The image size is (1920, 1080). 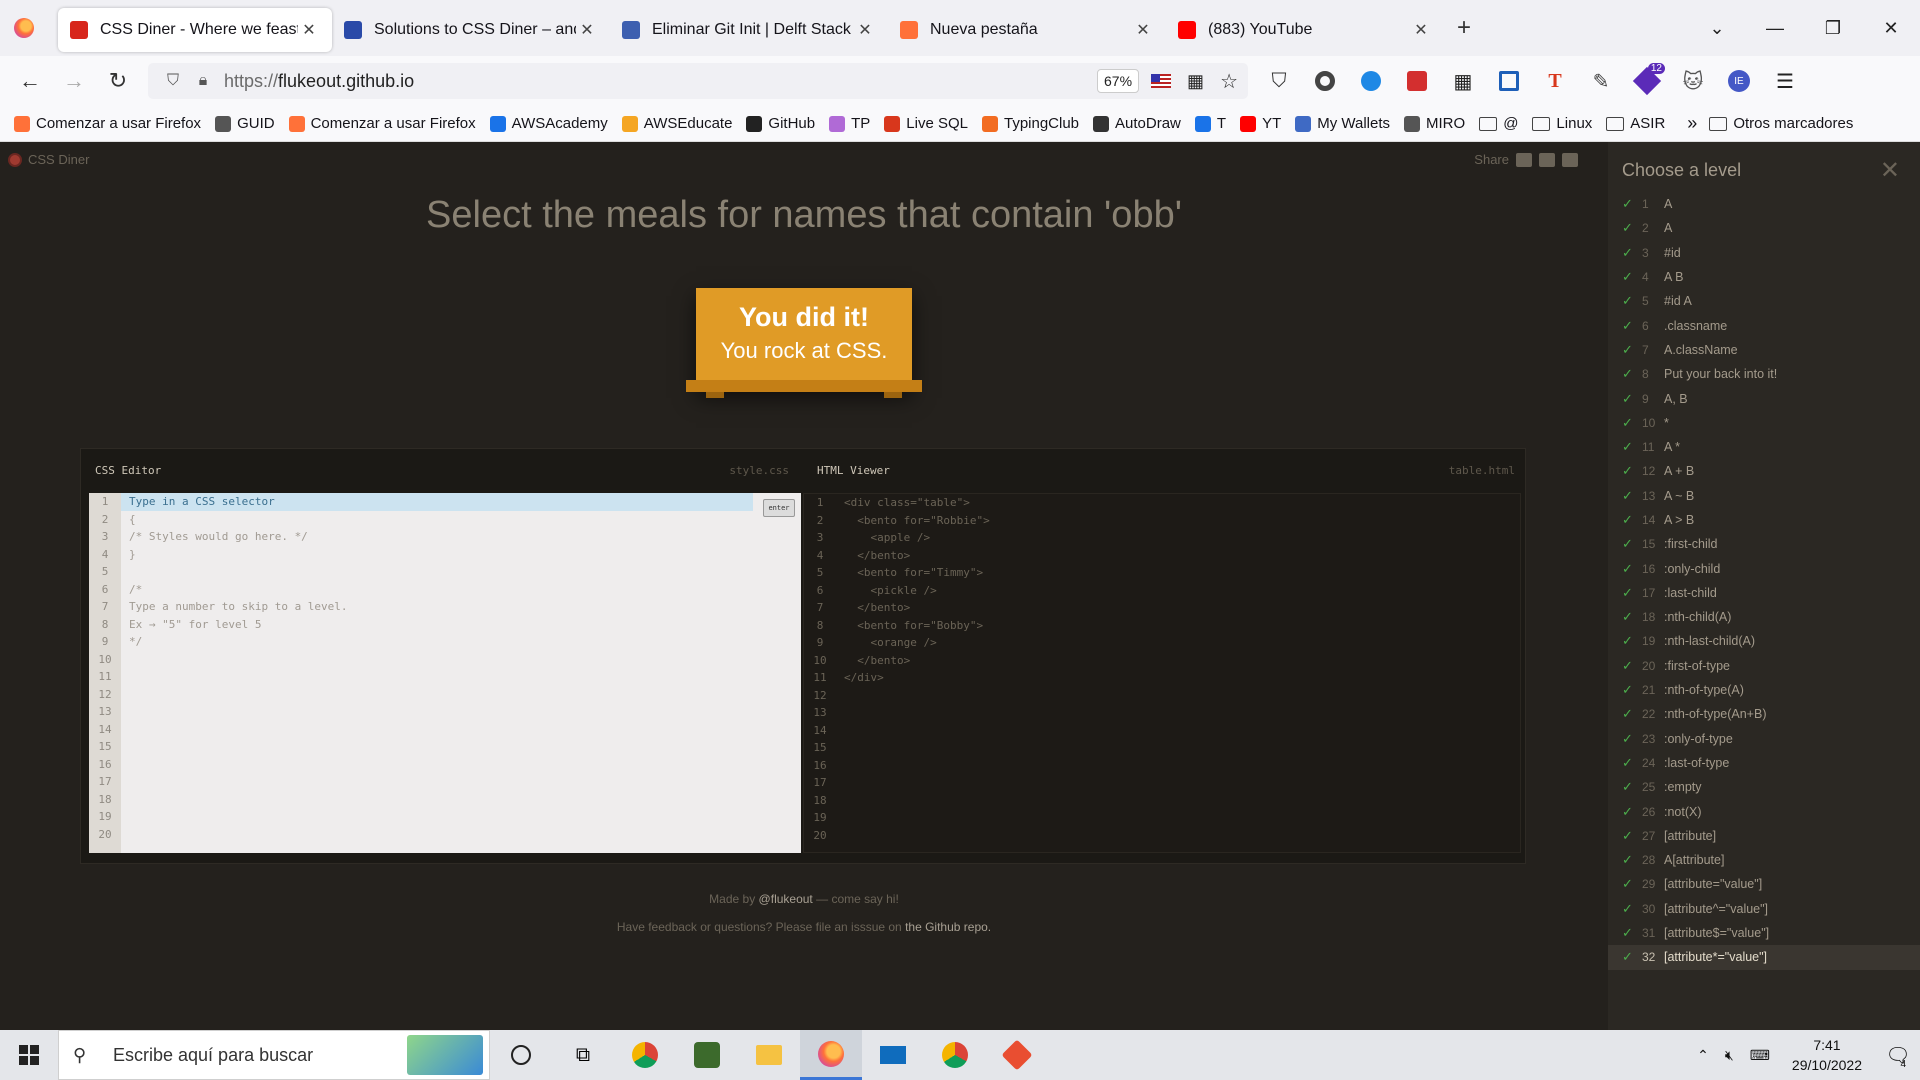 I want to click on chrome-profile-icon, so click(x=955, y=1055).